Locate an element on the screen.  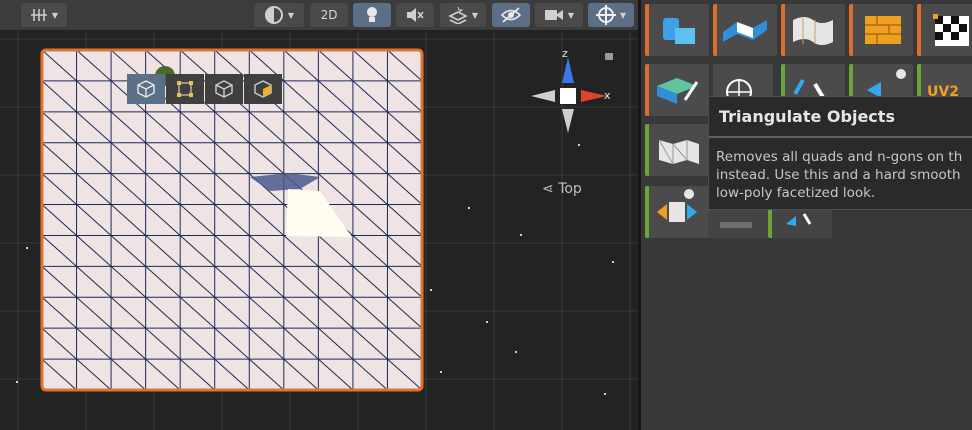
face-mode-button is located at coordinates (263, 89).